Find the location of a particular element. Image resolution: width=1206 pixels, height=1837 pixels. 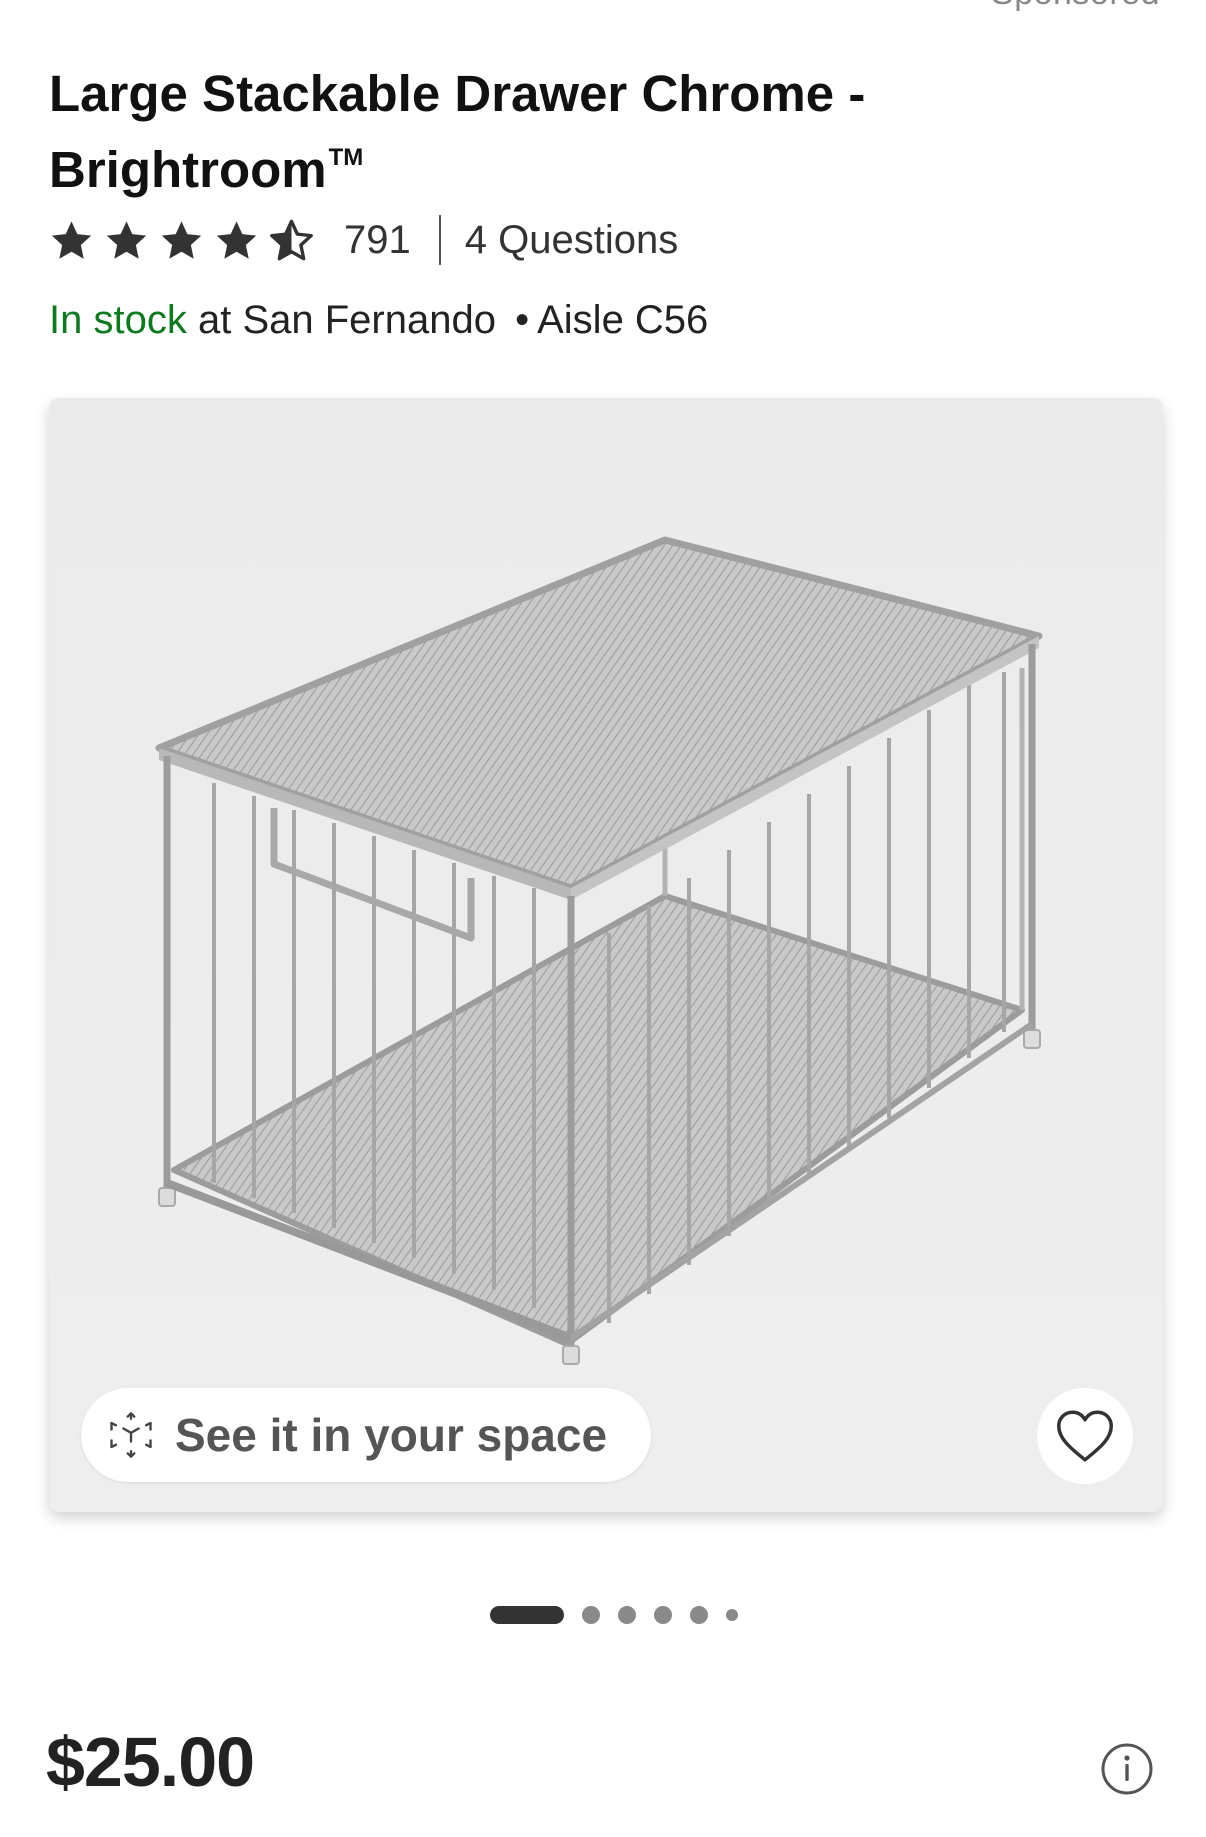

store-name: at San Fernando is located at coordinates (346, 320).